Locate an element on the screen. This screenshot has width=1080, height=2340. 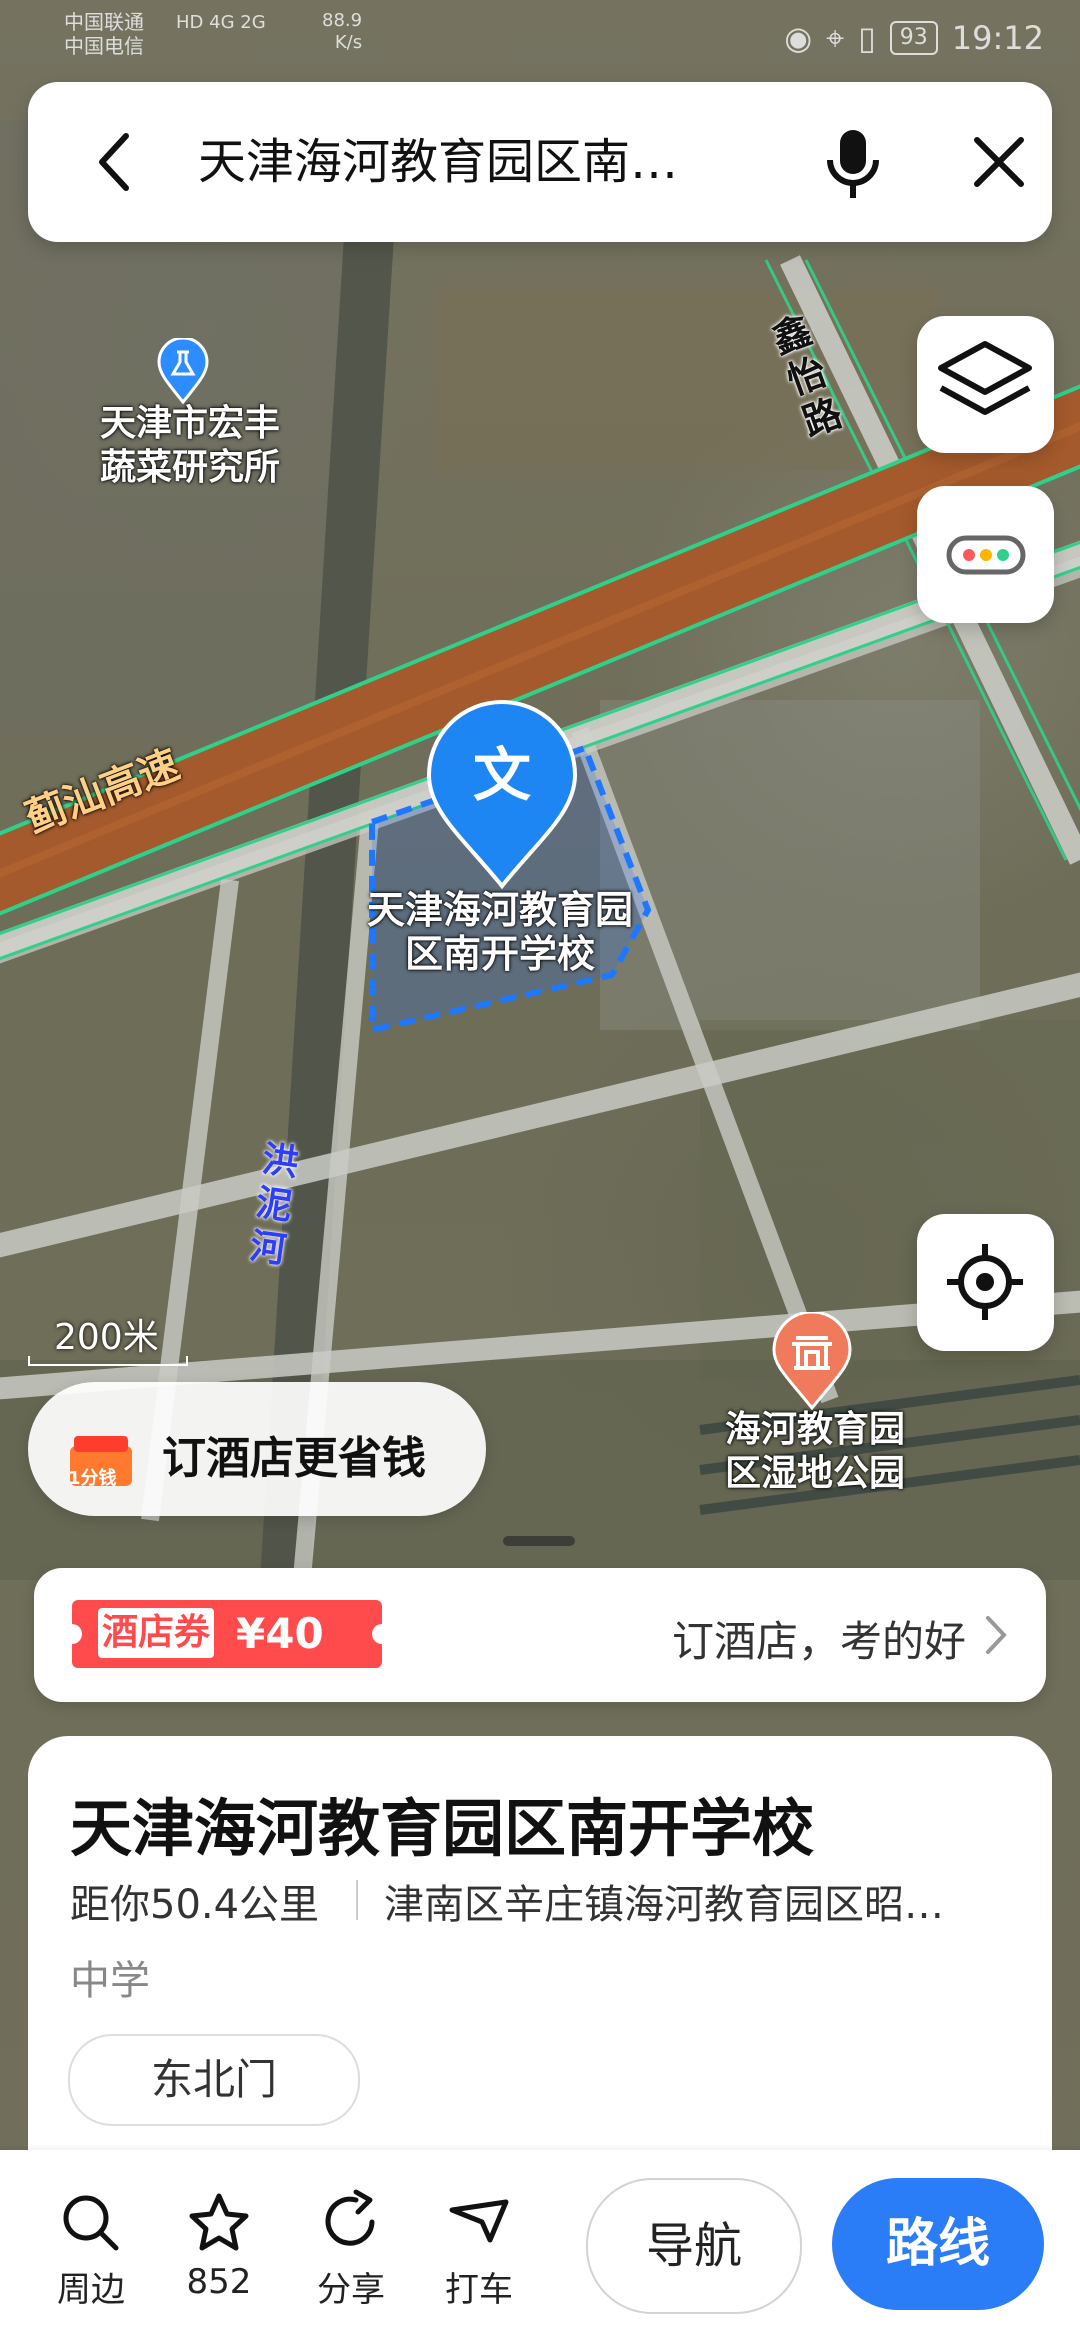
marker-glyph: 文 is located at coordinates (501, 775).